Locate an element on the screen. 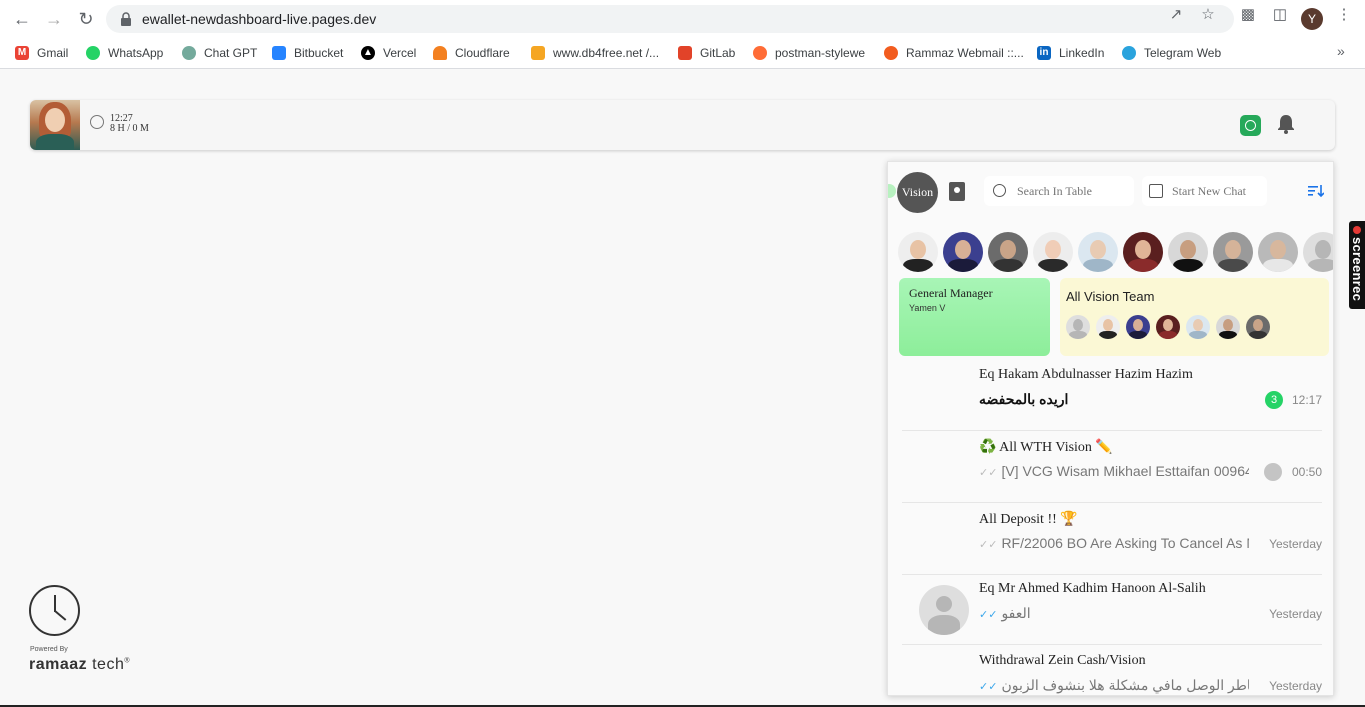 The height and width of the screenshot is (707, 1365). linkedin-icon: in is located at coordinates (1044, 53).